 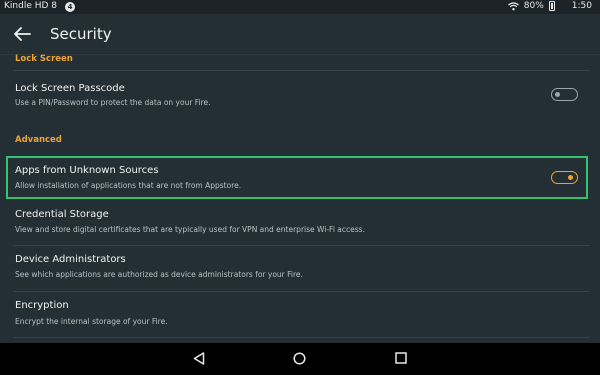 What do you see at coordinates (44, 59) in the screenshot?
I see `section-header-lock-screen: Lock Screen` at bounding box center [44, 59].